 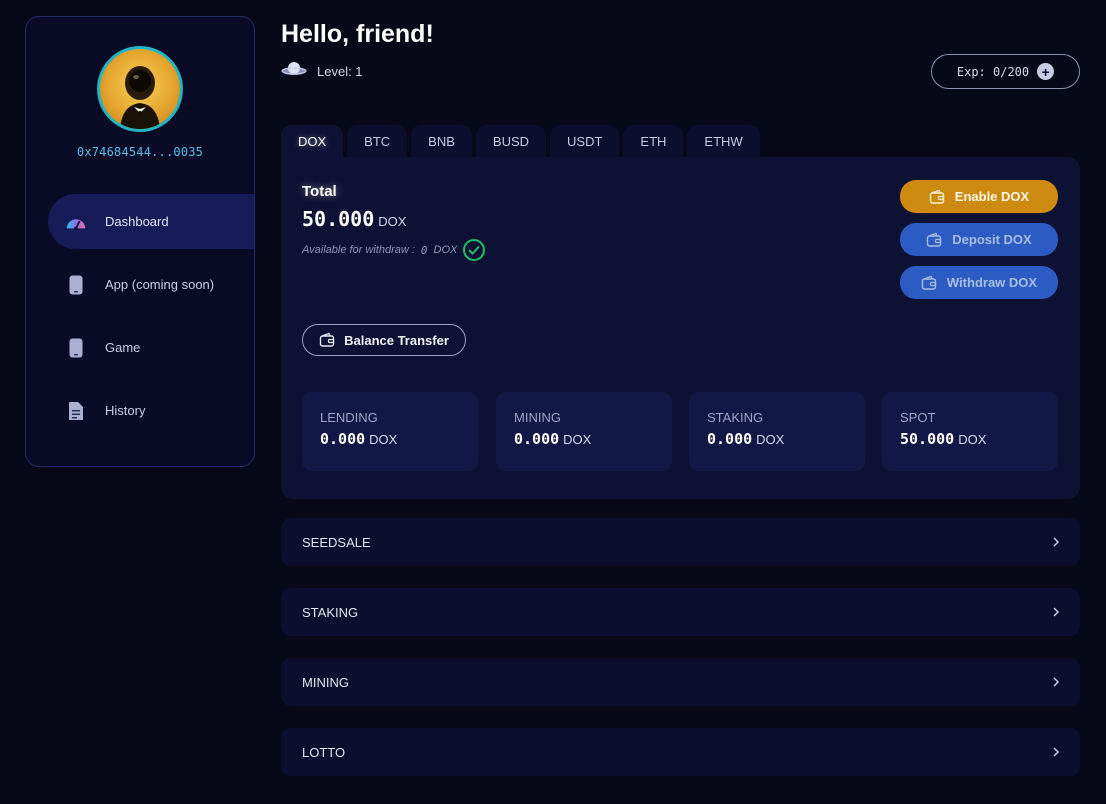 I want to click on section-lotto: LOTTO, so click(x=680, y=752).